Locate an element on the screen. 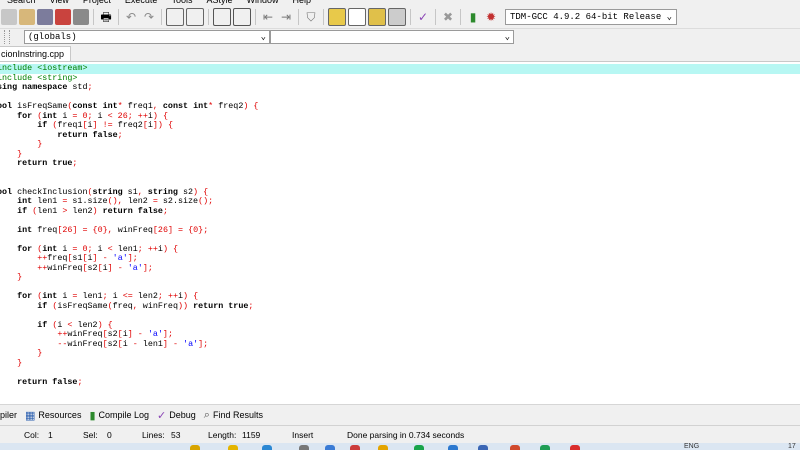  rebuild-icon is located at coordinates (397, 17).